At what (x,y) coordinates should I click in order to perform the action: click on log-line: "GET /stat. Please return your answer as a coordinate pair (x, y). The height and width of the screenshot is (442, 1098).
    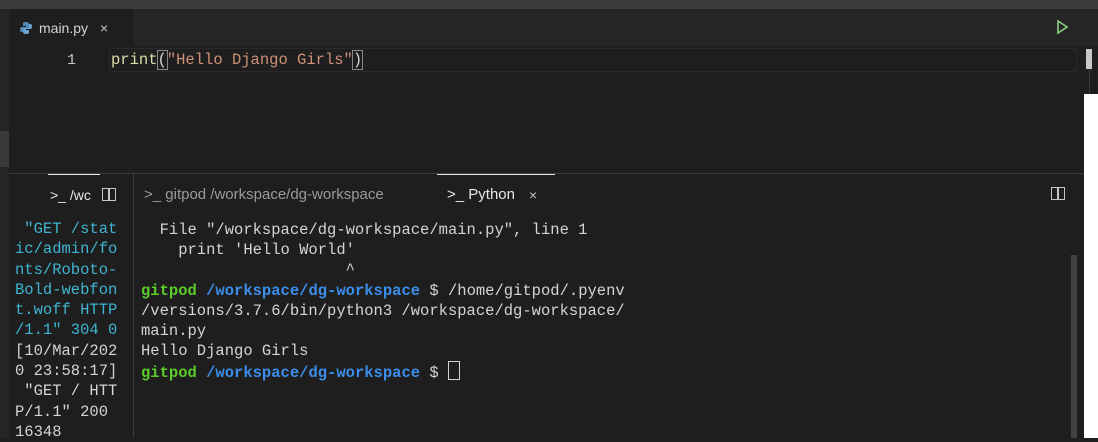
    Looking at the image, I should click on (66, 229).